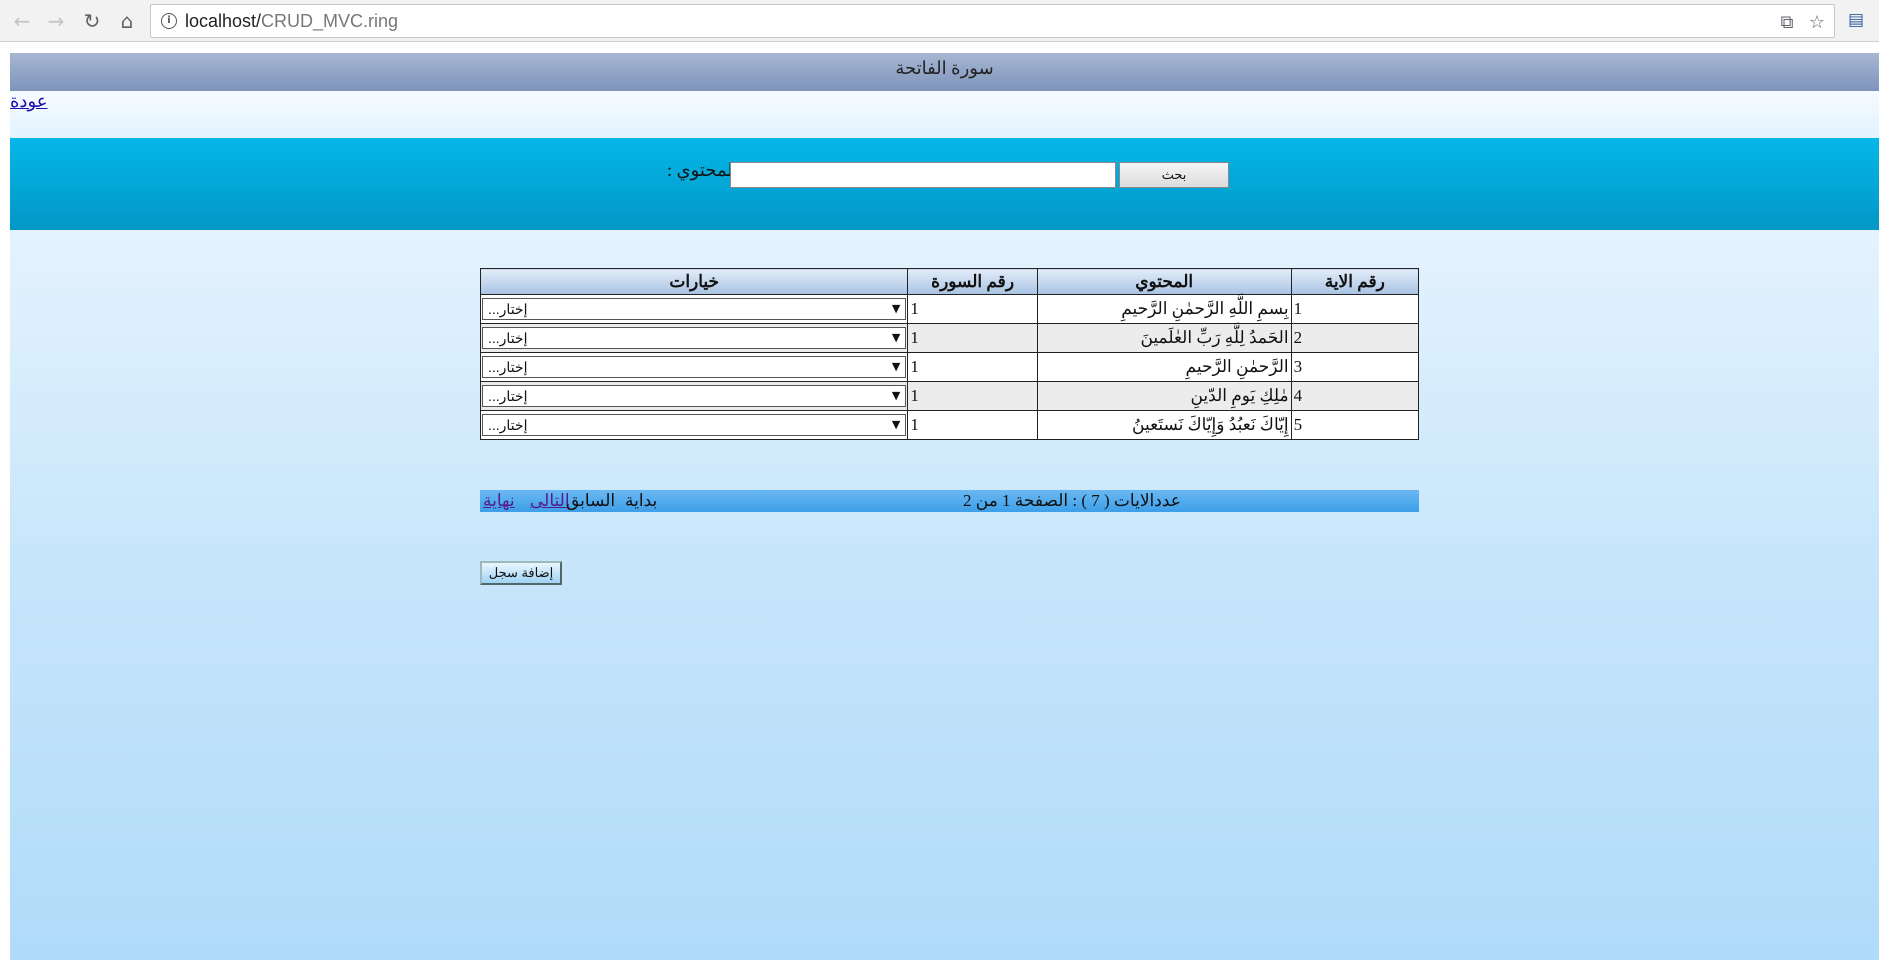  Describe the element at coordinates (944, 72) in the screenshot. I see `page-title: سورة الفاتحة` at that location.